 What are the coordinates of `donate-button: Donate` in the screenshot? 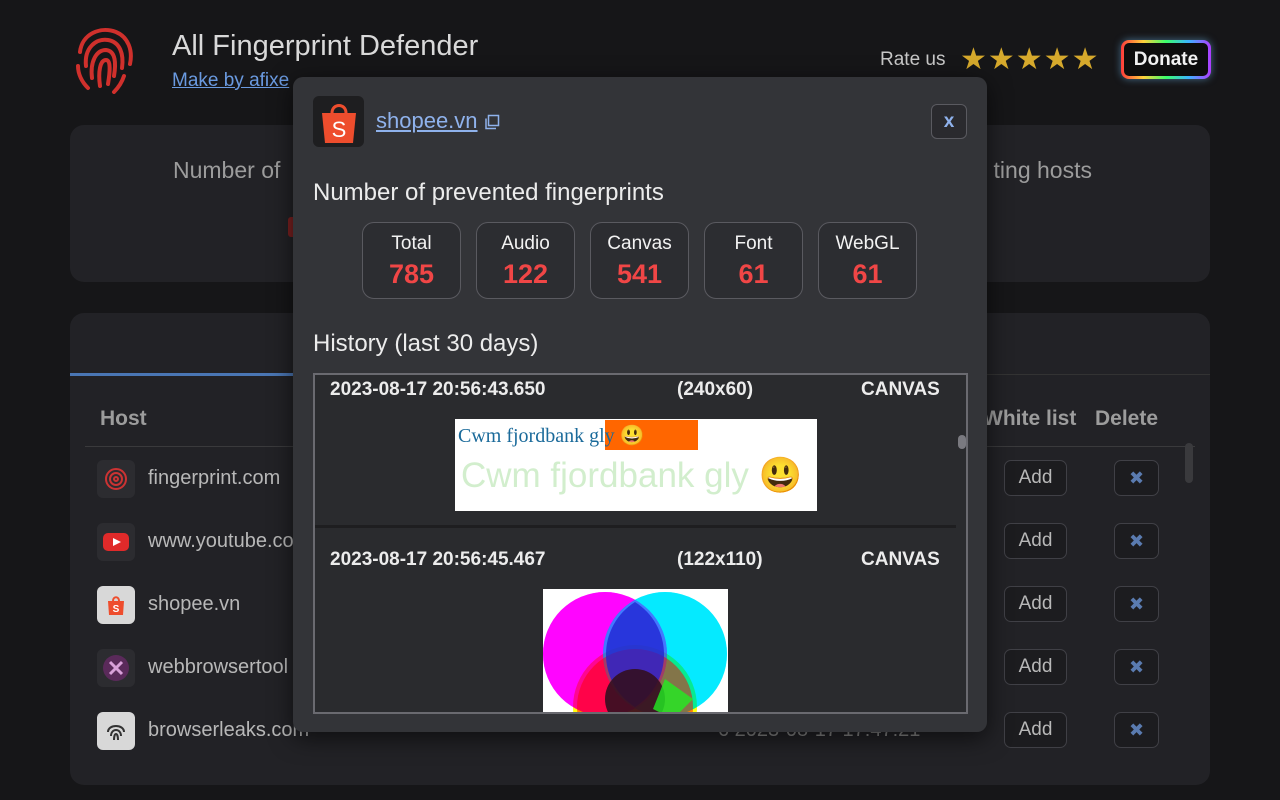 It's located at (1166, 59).